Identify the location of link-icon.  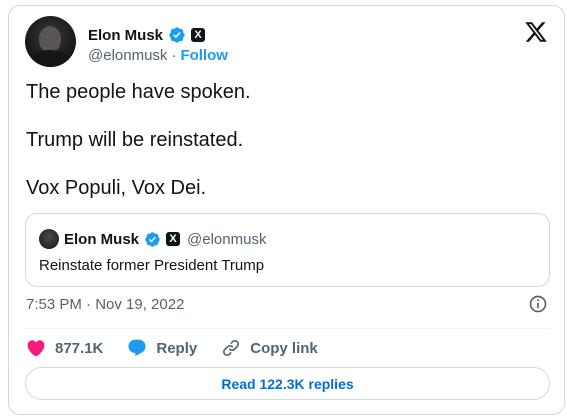
(231, 348).